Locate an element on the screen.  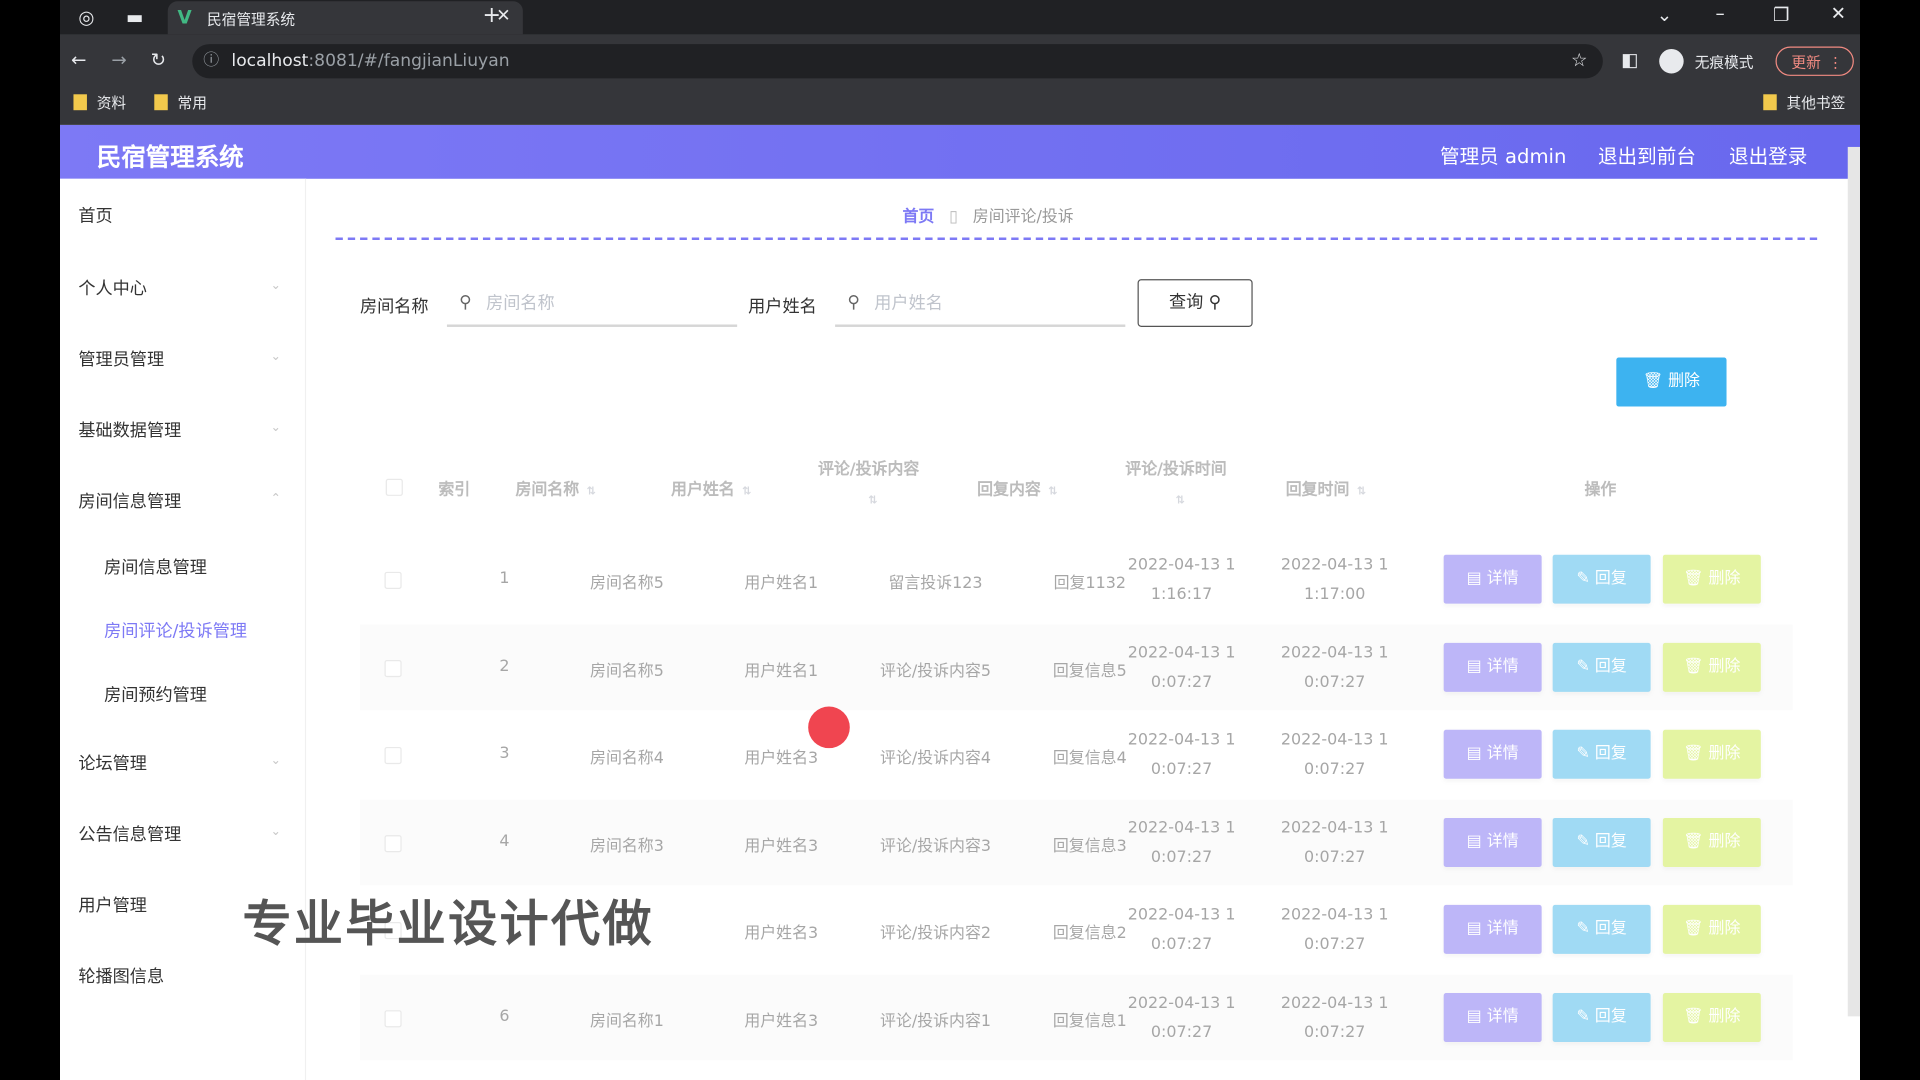
sidebar-item-home: 首页 is located at coordinates (95, 215).